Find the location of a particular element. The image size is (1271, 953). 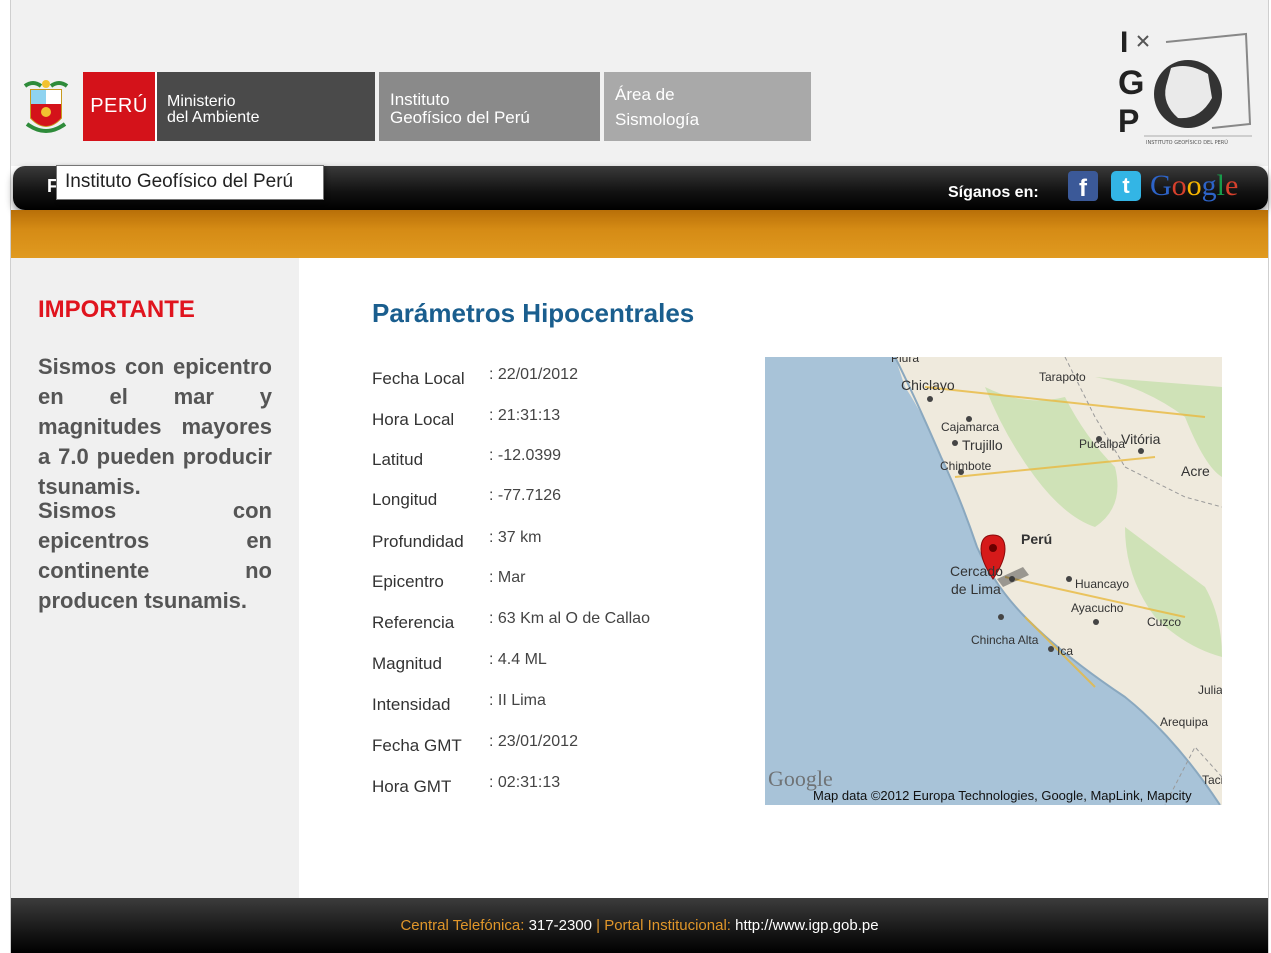

map-label: Acre is located at coordinates (1195, 471).